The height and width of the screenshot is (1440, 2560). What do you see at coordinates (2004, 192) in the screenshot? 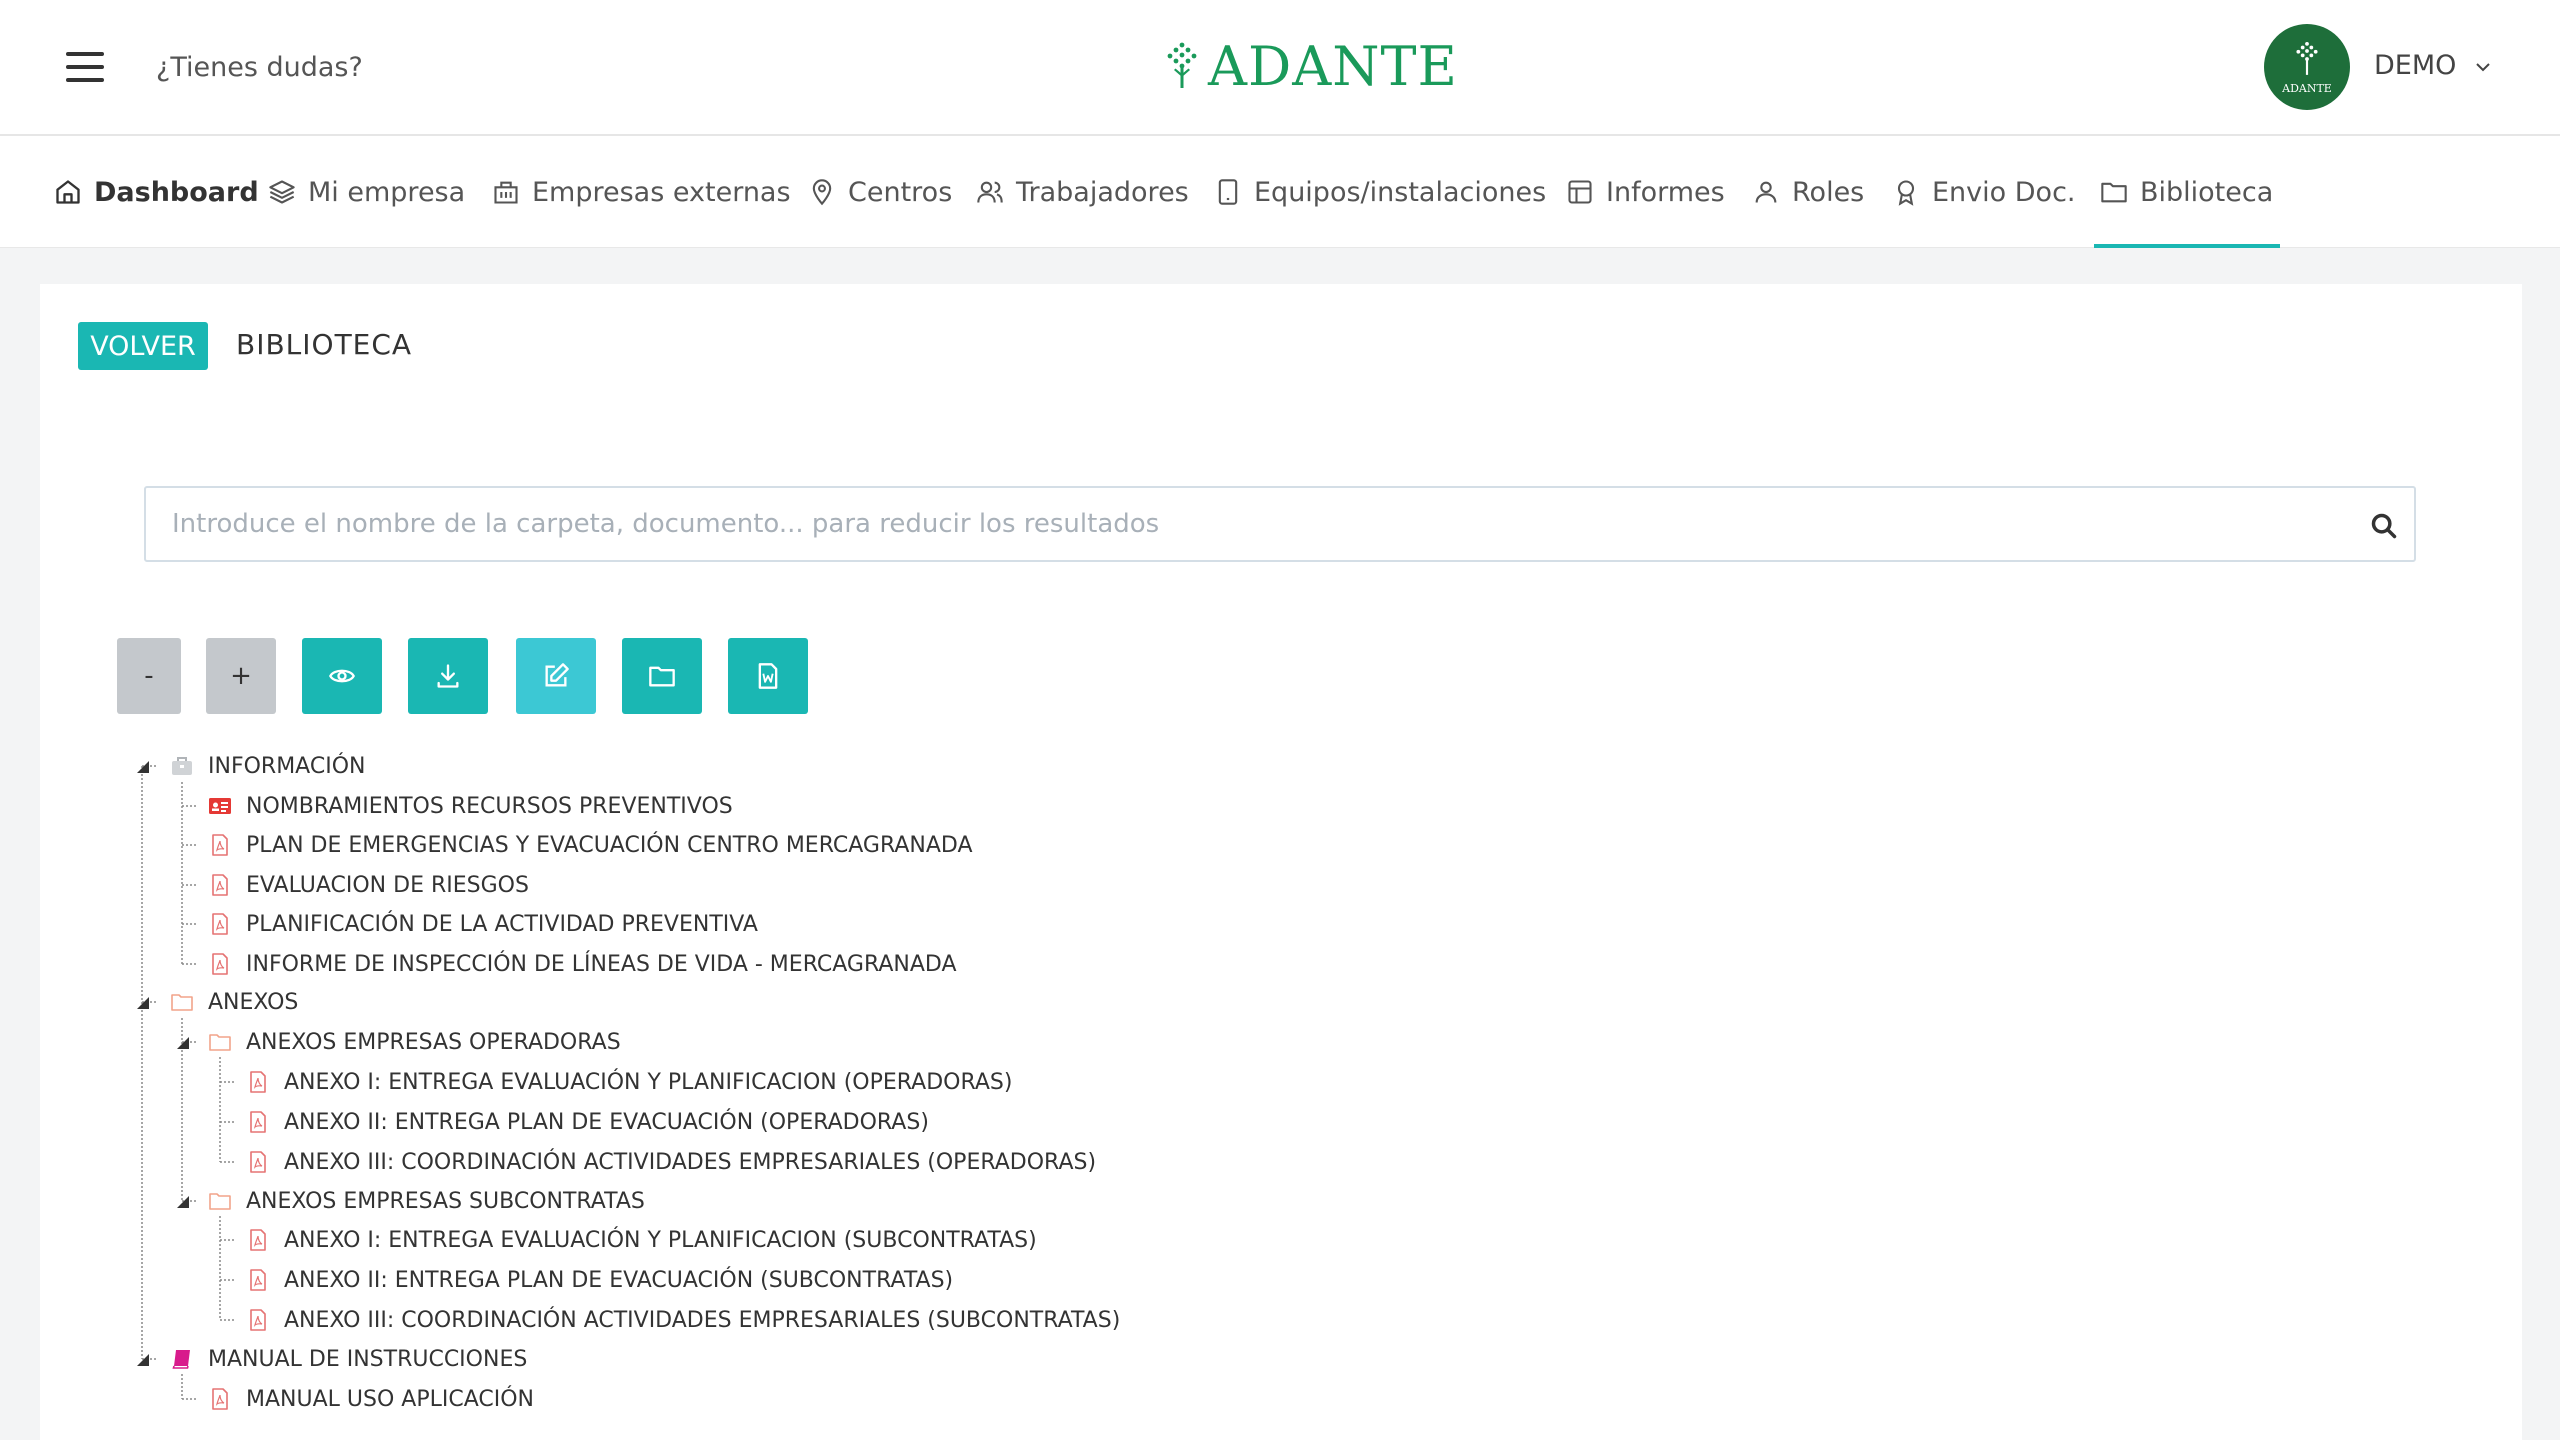
I see `nav-item-label: Envio Doc.` at bounding box center [2004, 192].